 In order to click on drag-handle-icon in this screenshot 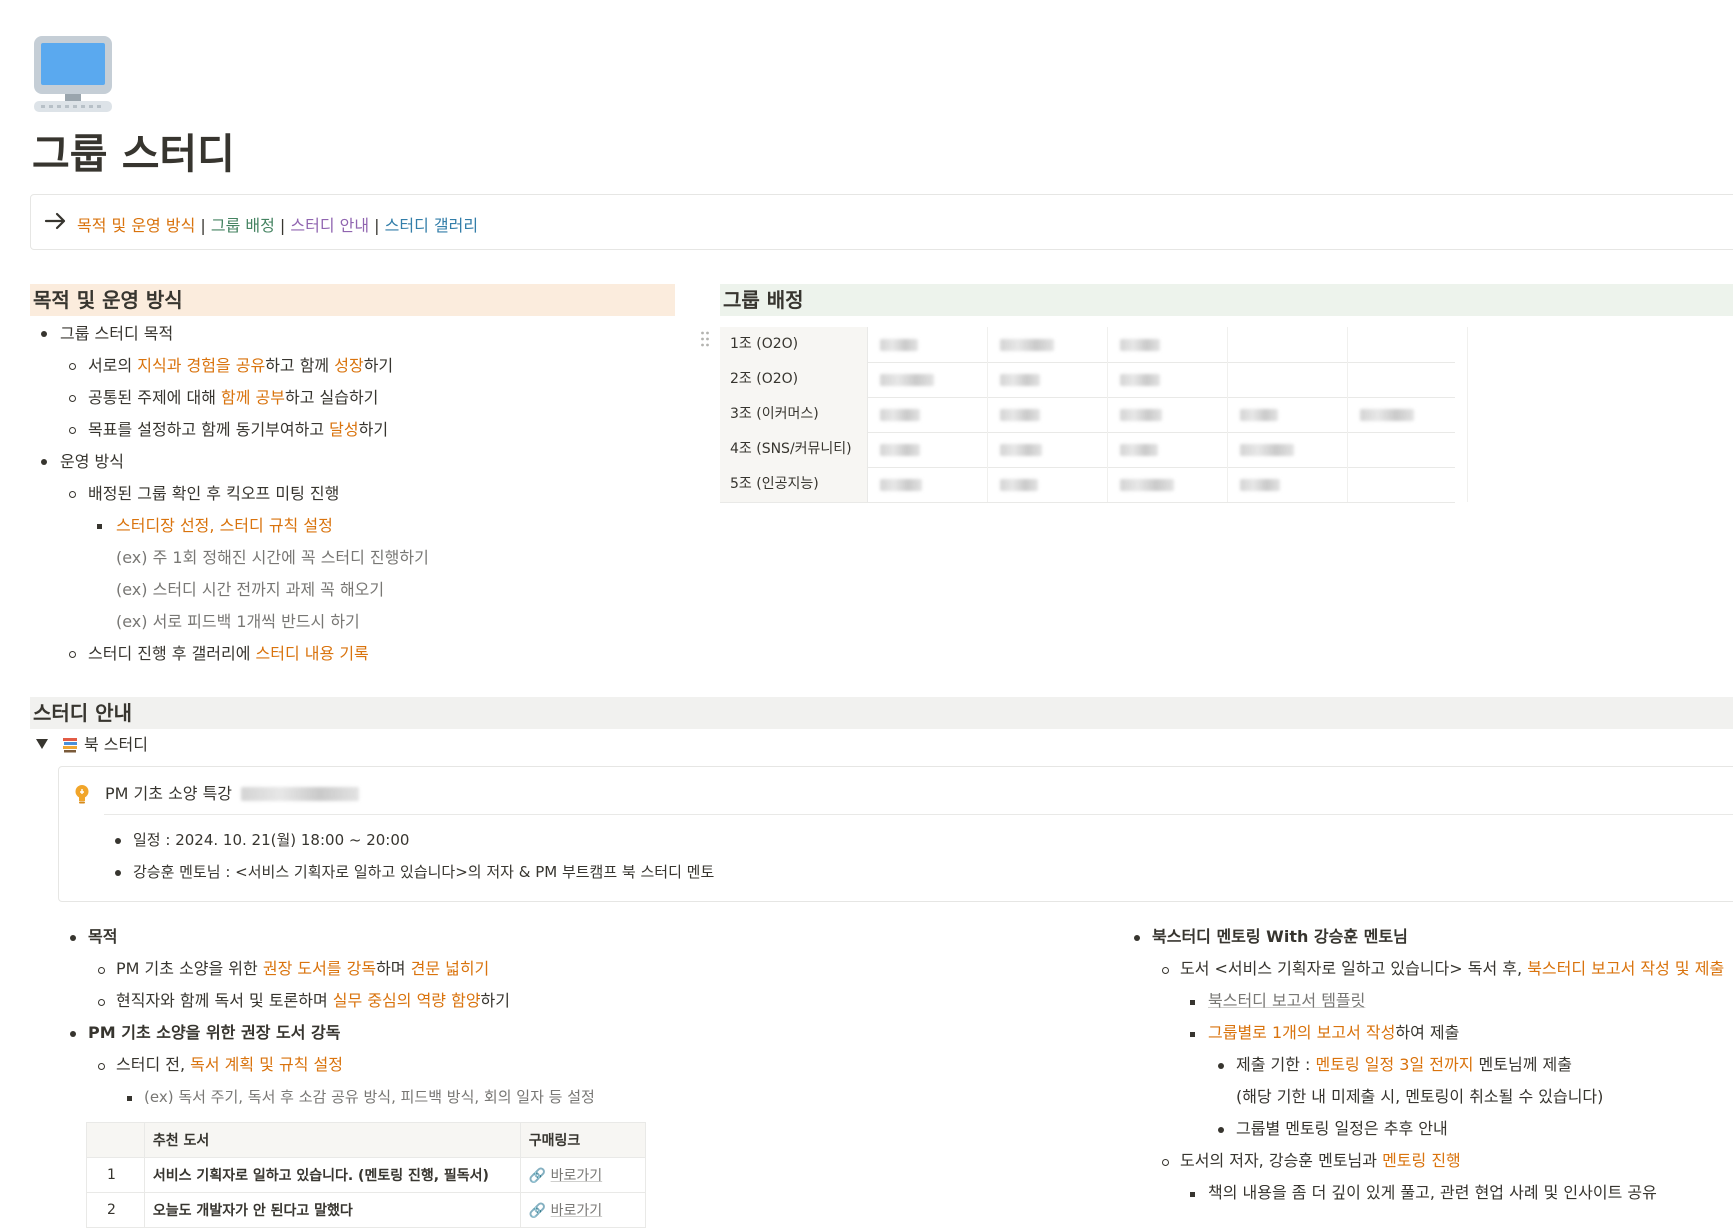, I will do `click(705, 339)`.